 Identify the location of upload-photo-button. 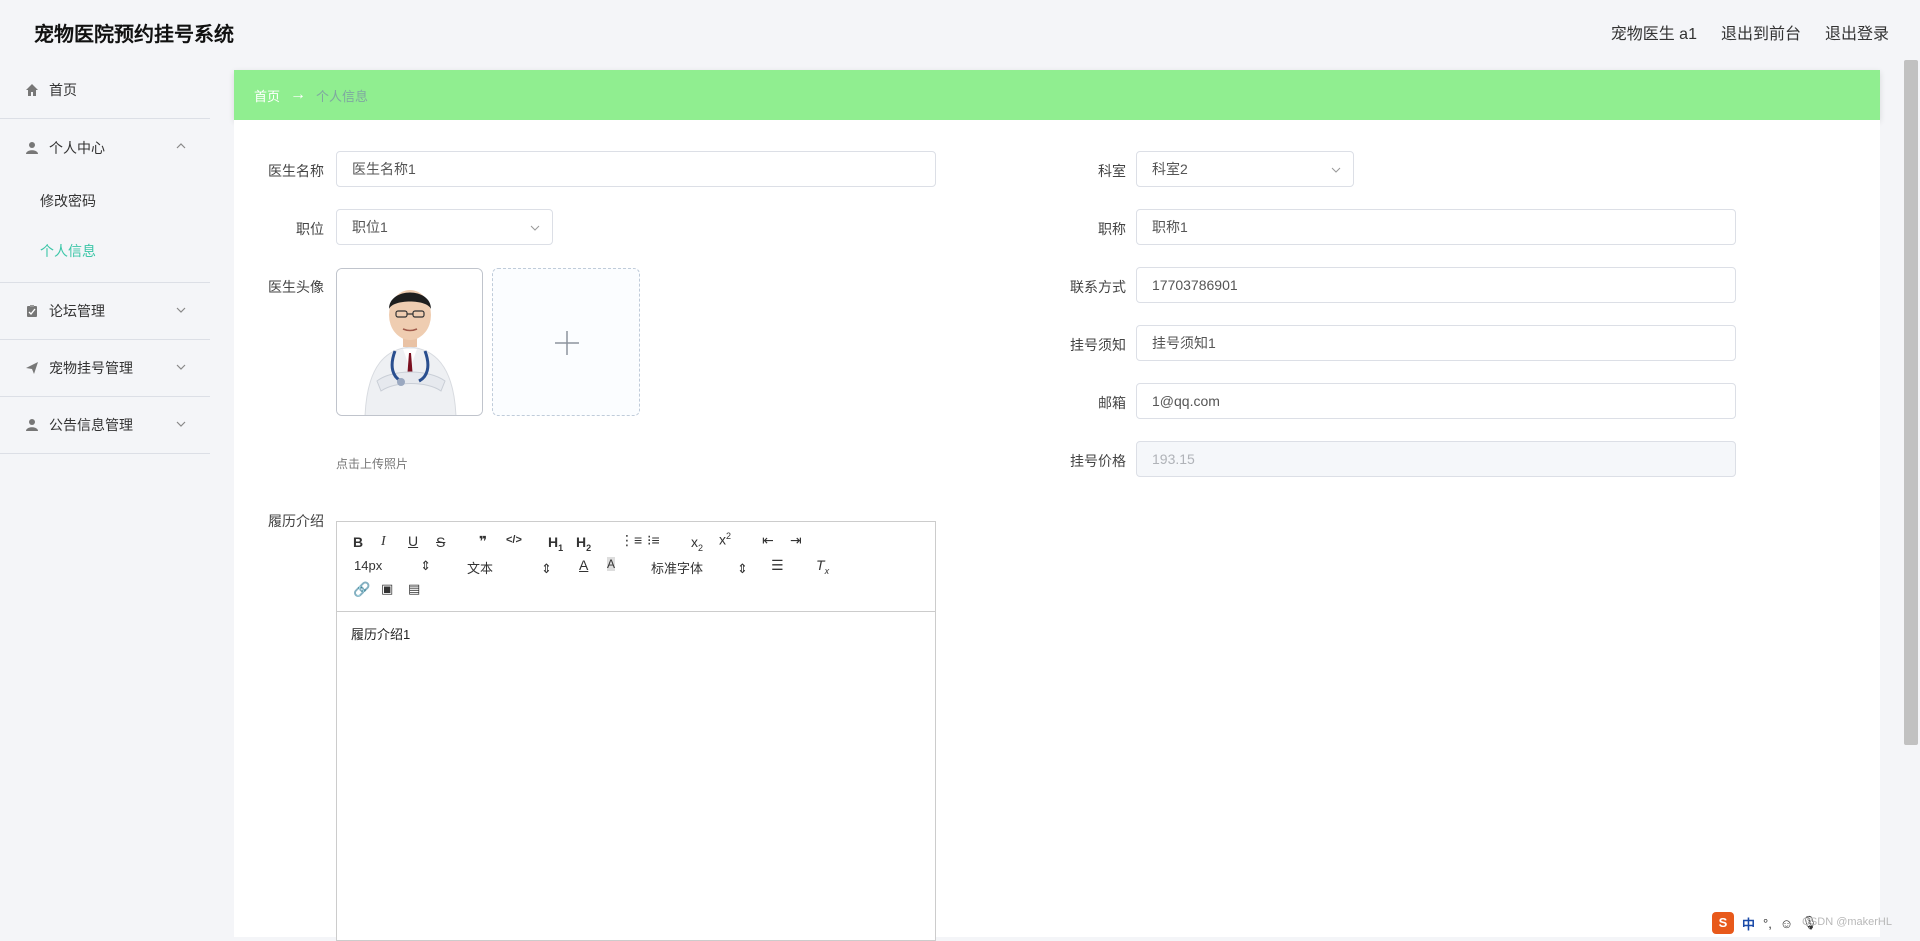
(566, 342).